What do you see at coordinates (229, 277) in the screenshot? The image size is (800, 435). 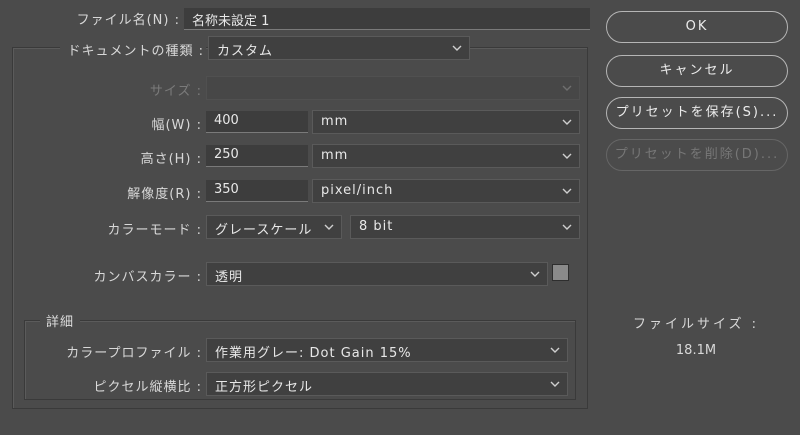 I see `canvas-color-value: 透明` at bounding box center [229, 277].